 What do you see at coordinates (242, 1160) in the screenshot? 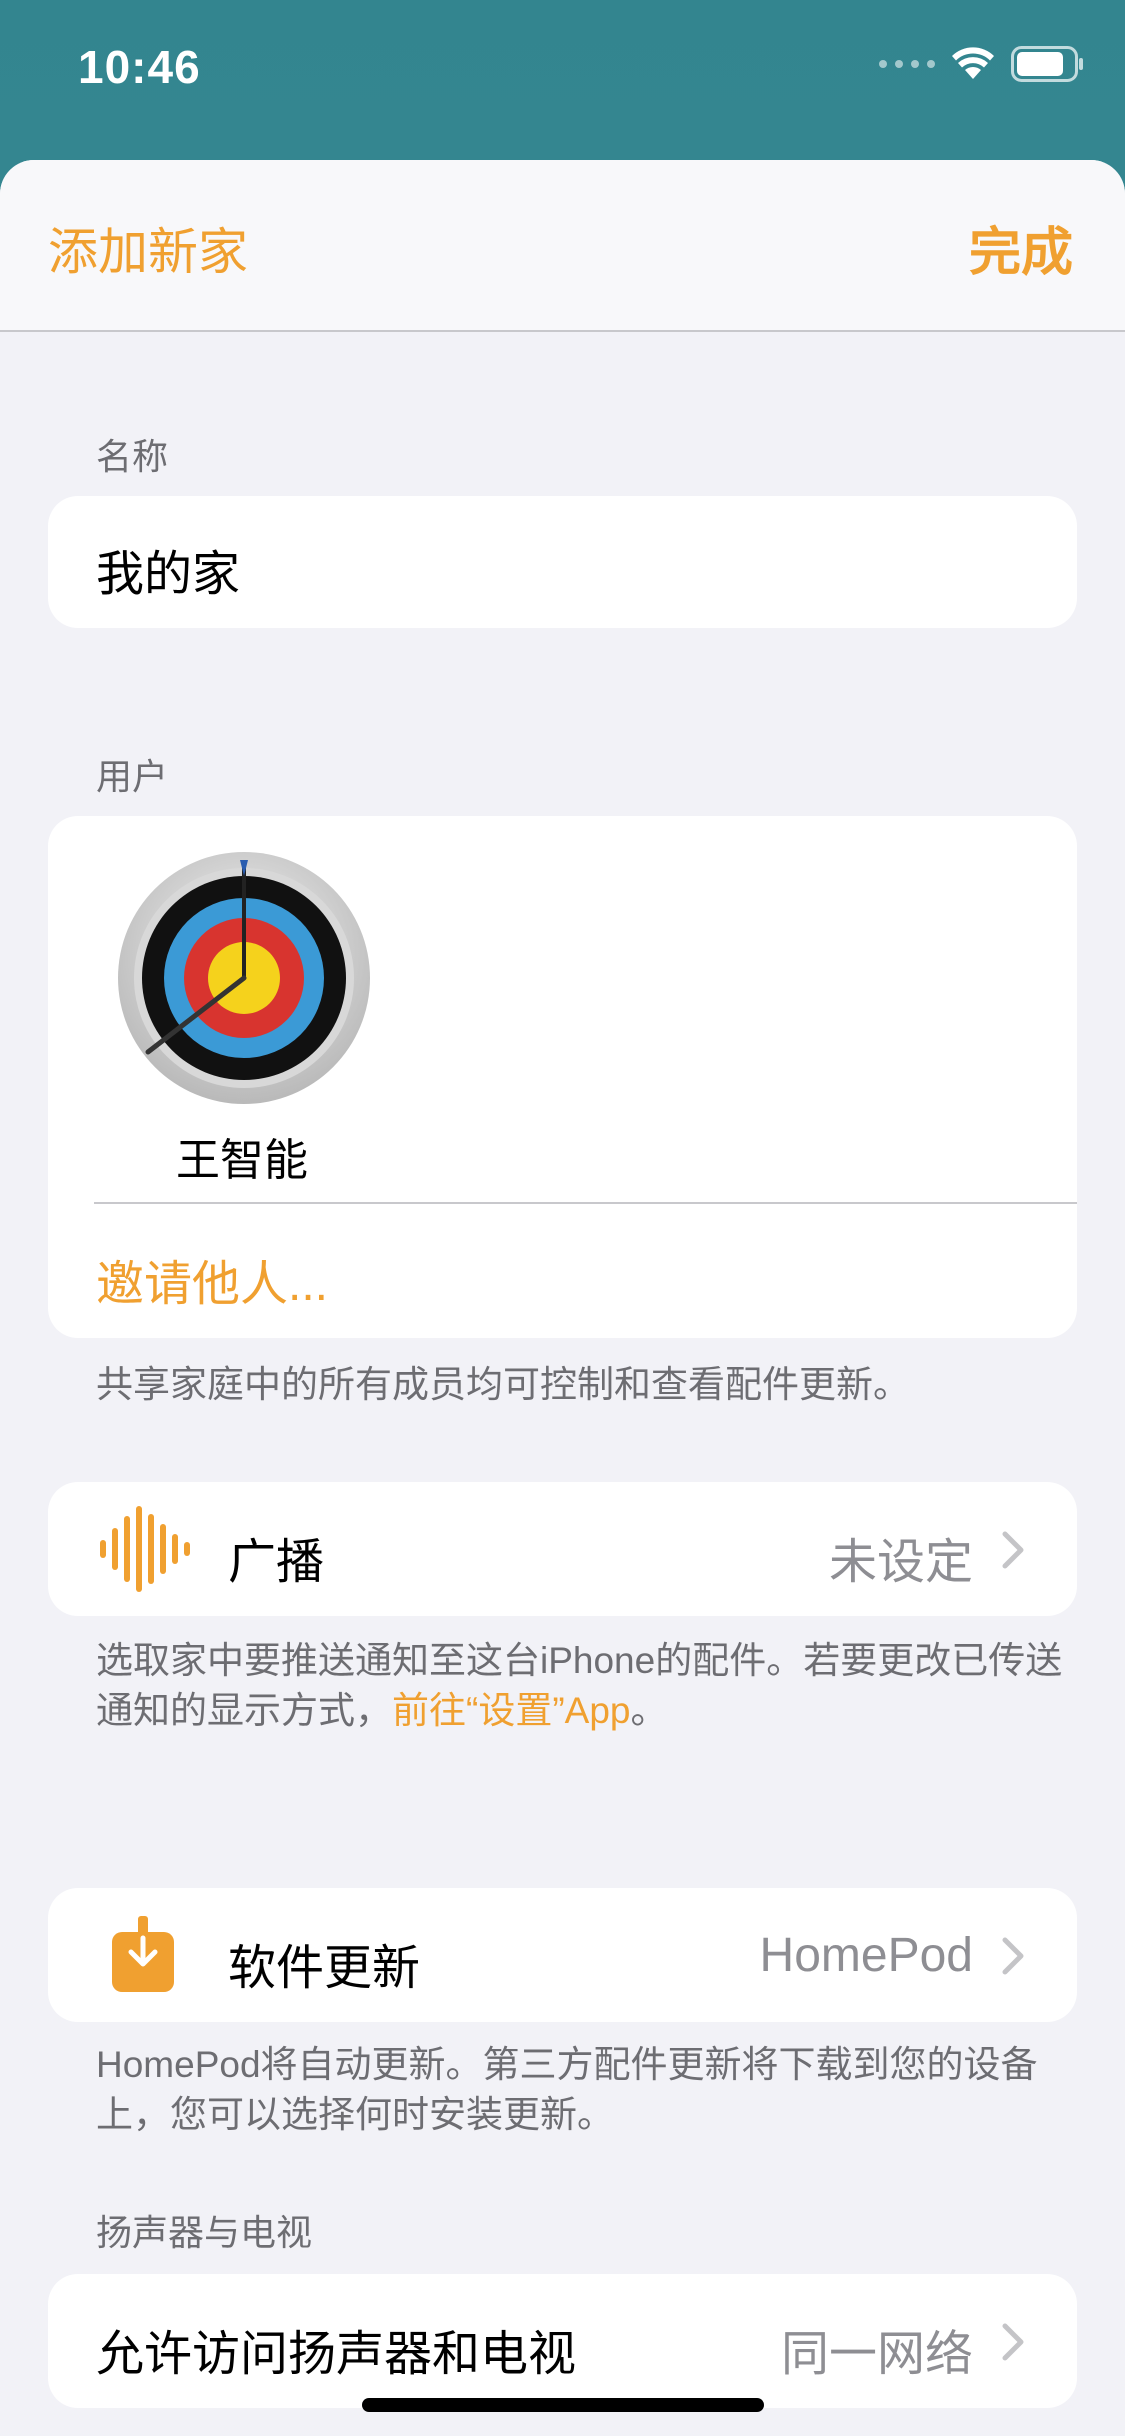
I see `user-name: 王智能` at bounding box center [242, 1160].